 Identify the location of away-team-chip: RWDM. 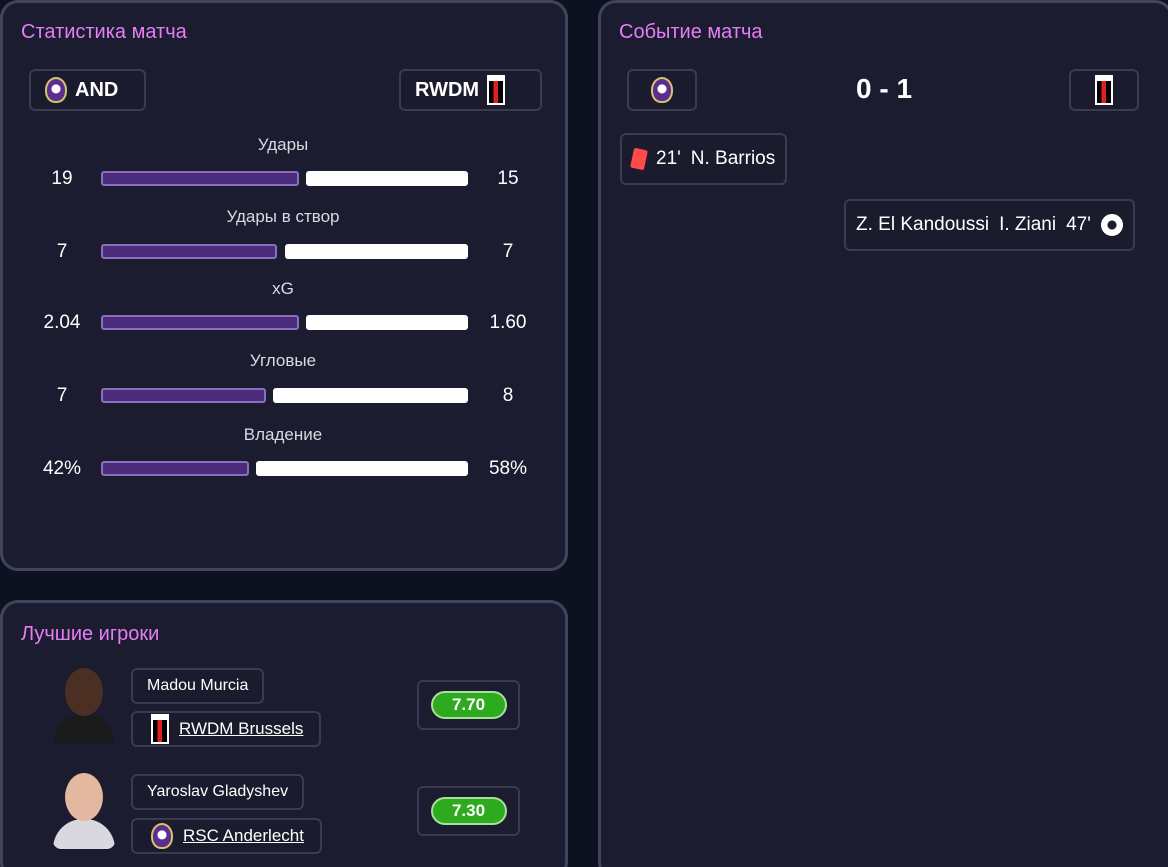
(470, 90).